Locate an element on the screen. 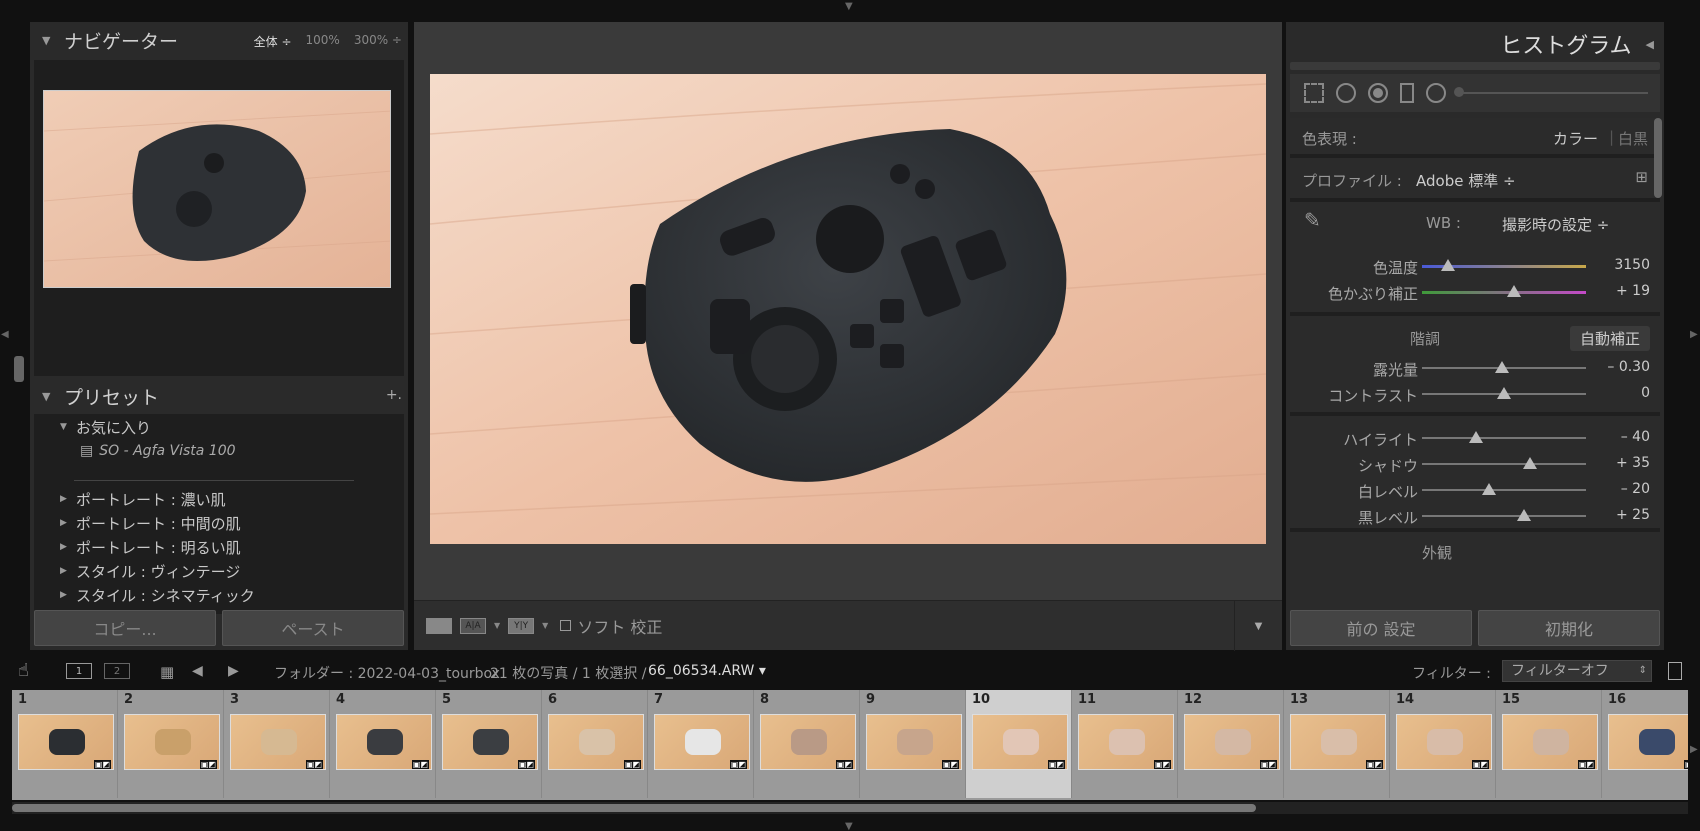  filmstrip-cell: 9 ▣◩ is located at coordinates (913, 744).